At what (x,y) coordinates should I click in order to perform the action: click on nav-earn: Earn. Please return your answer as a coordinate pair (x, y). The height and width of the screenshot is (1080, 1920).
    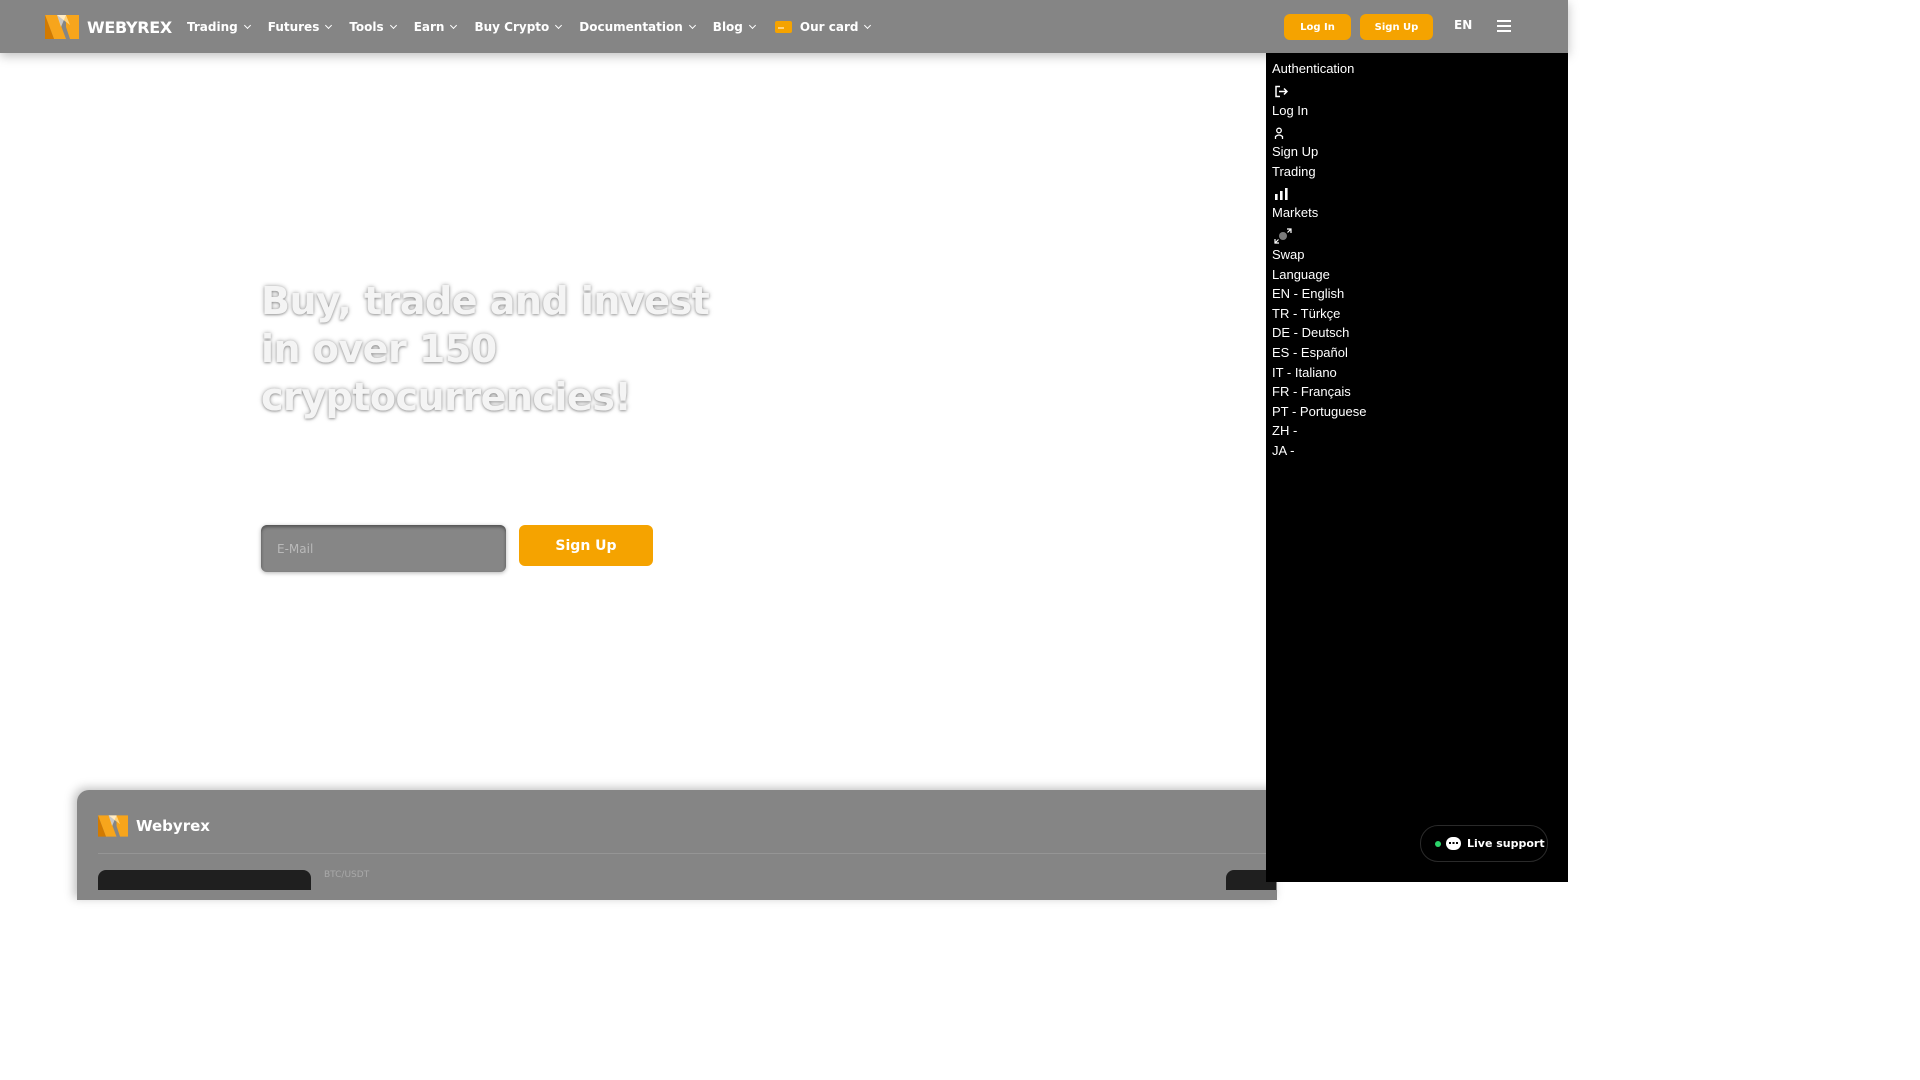
    Looking at the image, I should click on (435, 26).